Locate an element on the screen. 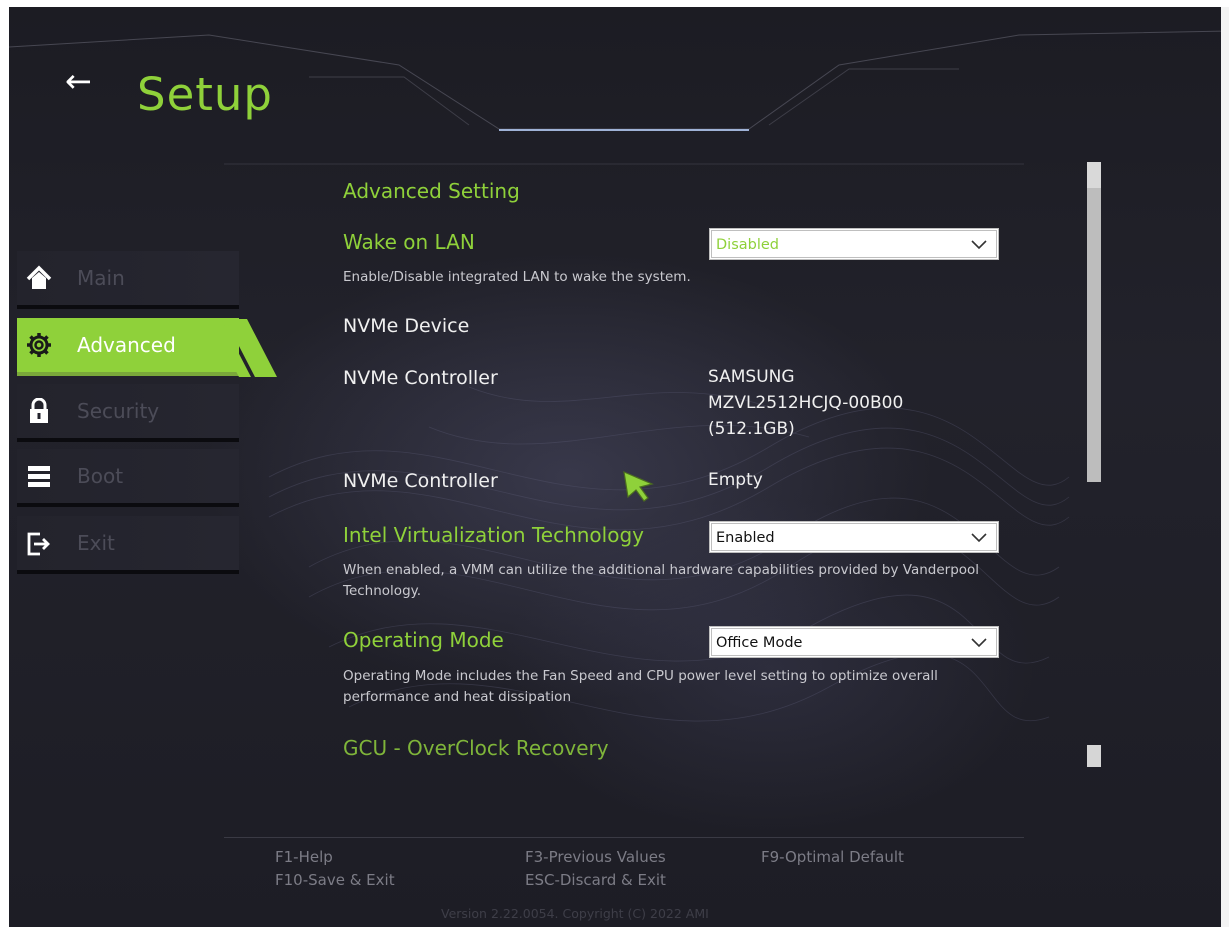 This screenshot has width=1229, height=927. select-value: Disabled is located at coordinates (747, 245).